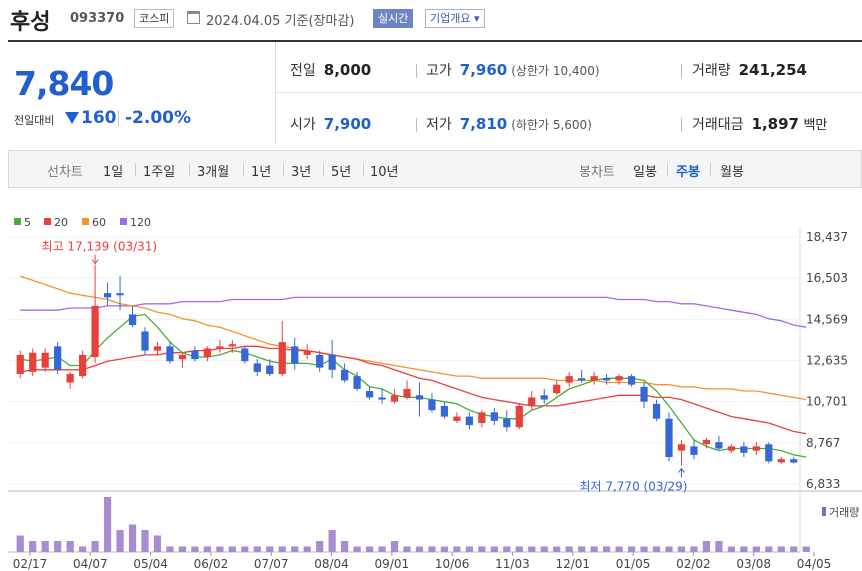 The height and width of the screenshot is (571, 862). Describe the element at coordinates (271, 564) in the screenshot. I see `x-tick-label: 07/07` at that location.